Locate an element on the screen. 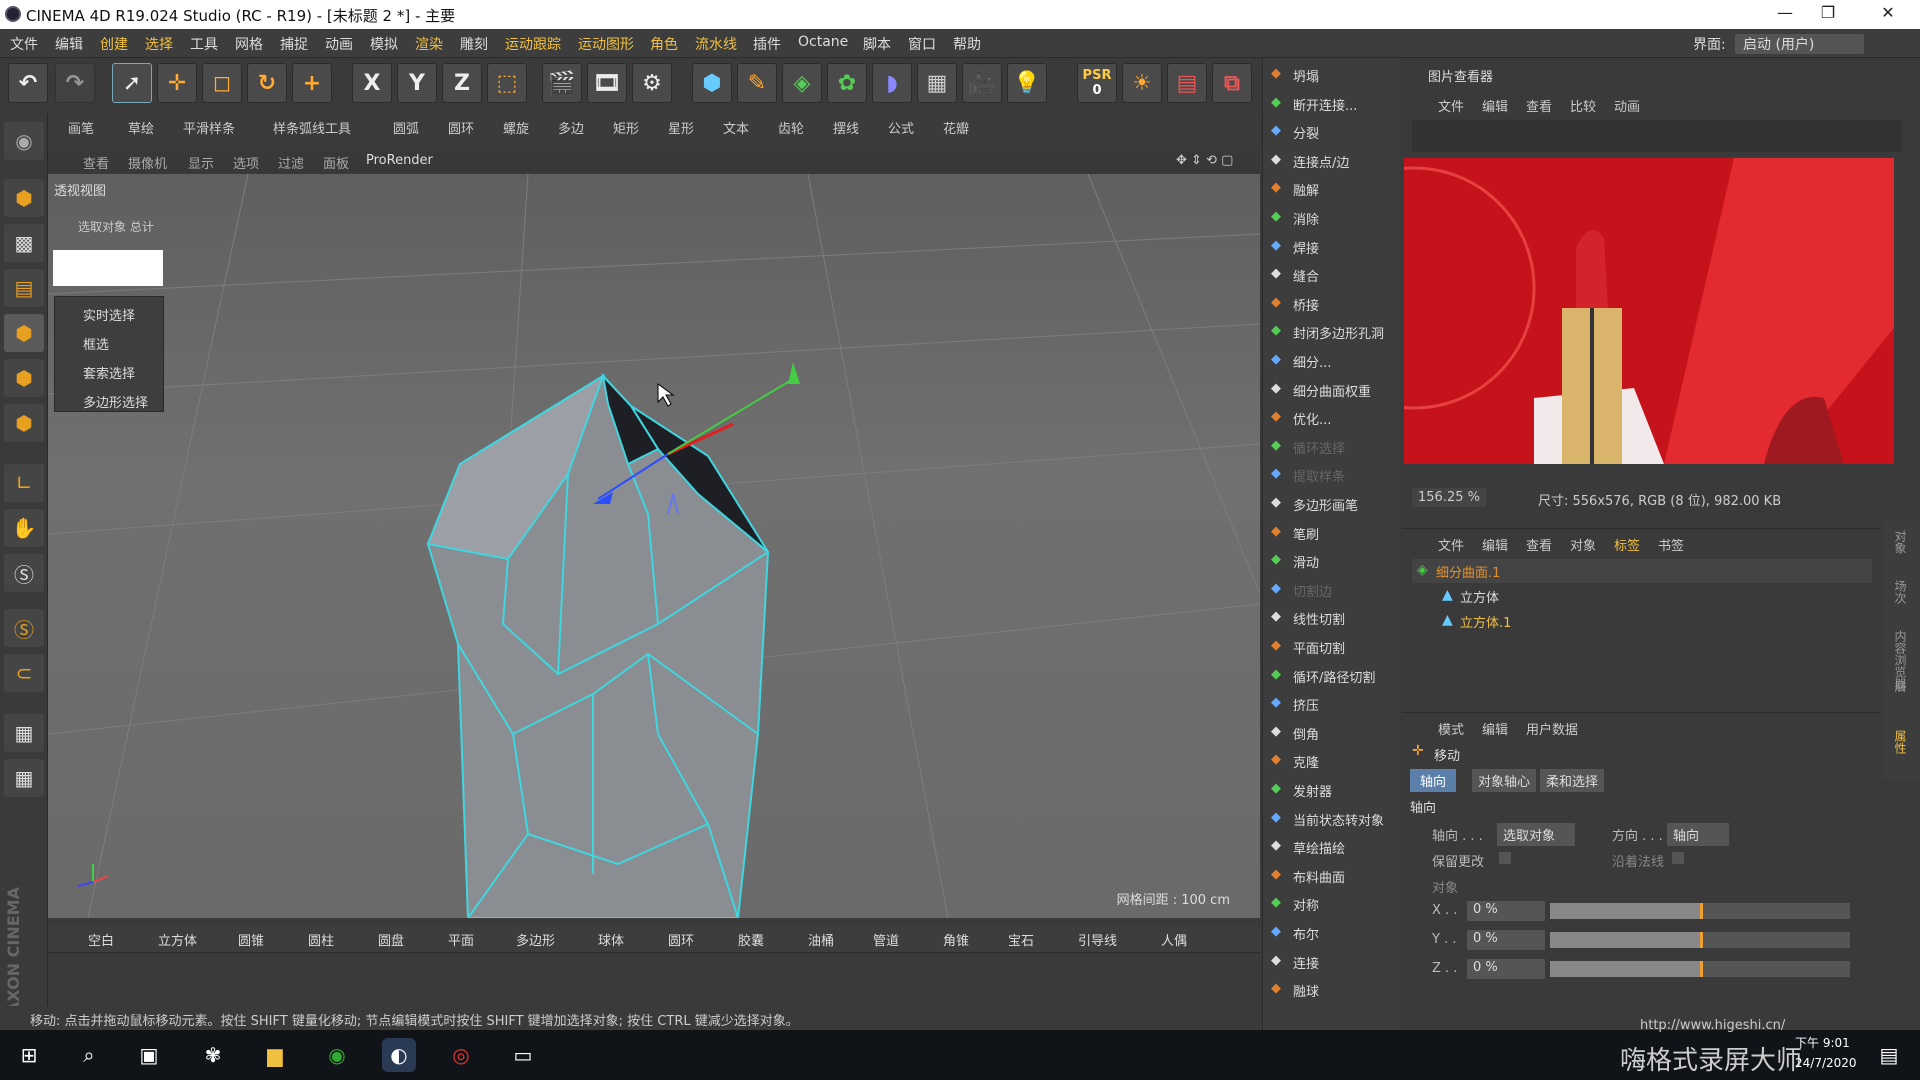 This screenshot has width=1920, height=1080. om-menu-tags: 标签 is located at coordinates (1627, 544).